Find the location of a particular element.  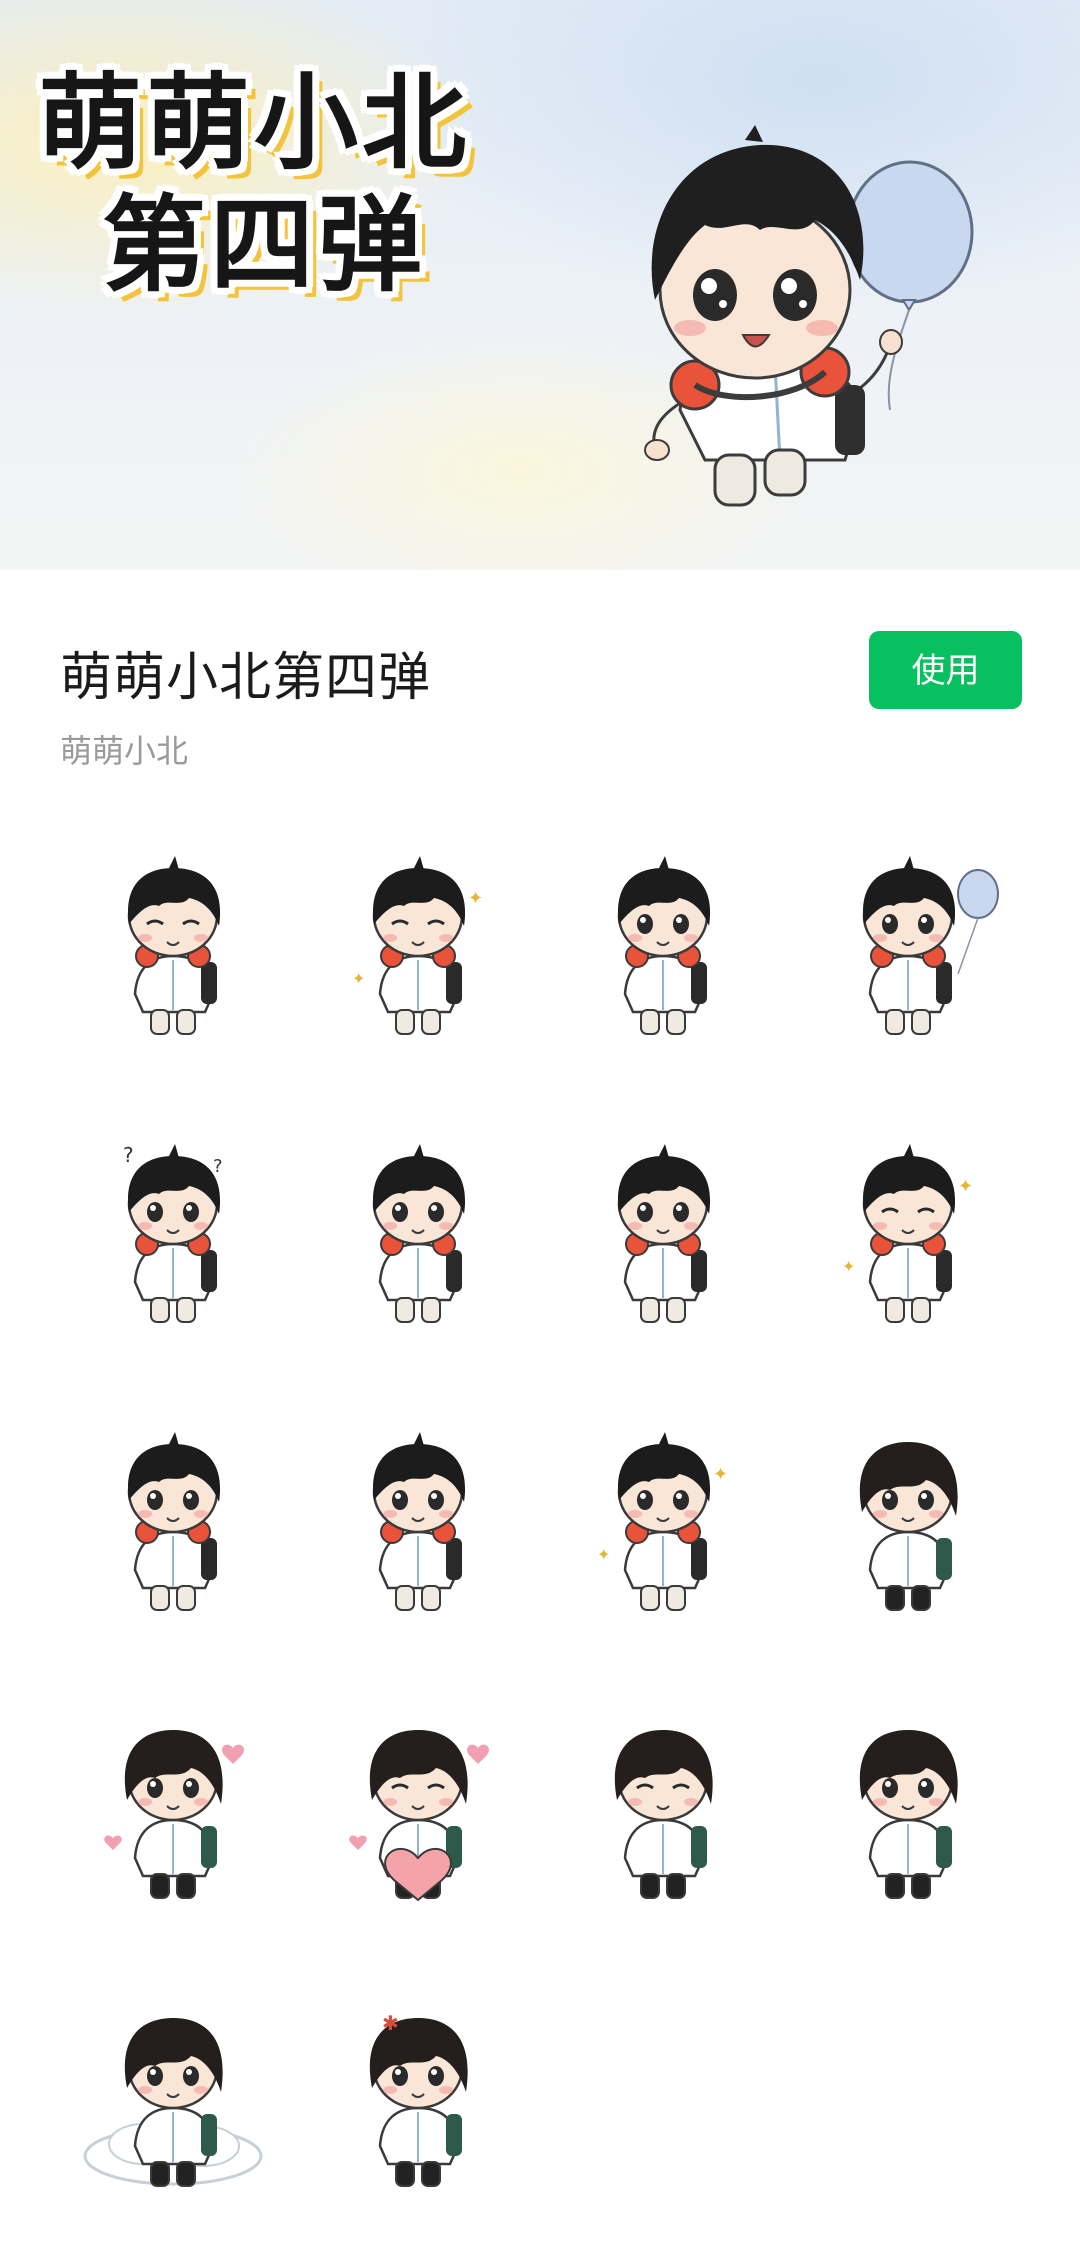

sticker-image: ?? is located at coordinates (173, 1233).